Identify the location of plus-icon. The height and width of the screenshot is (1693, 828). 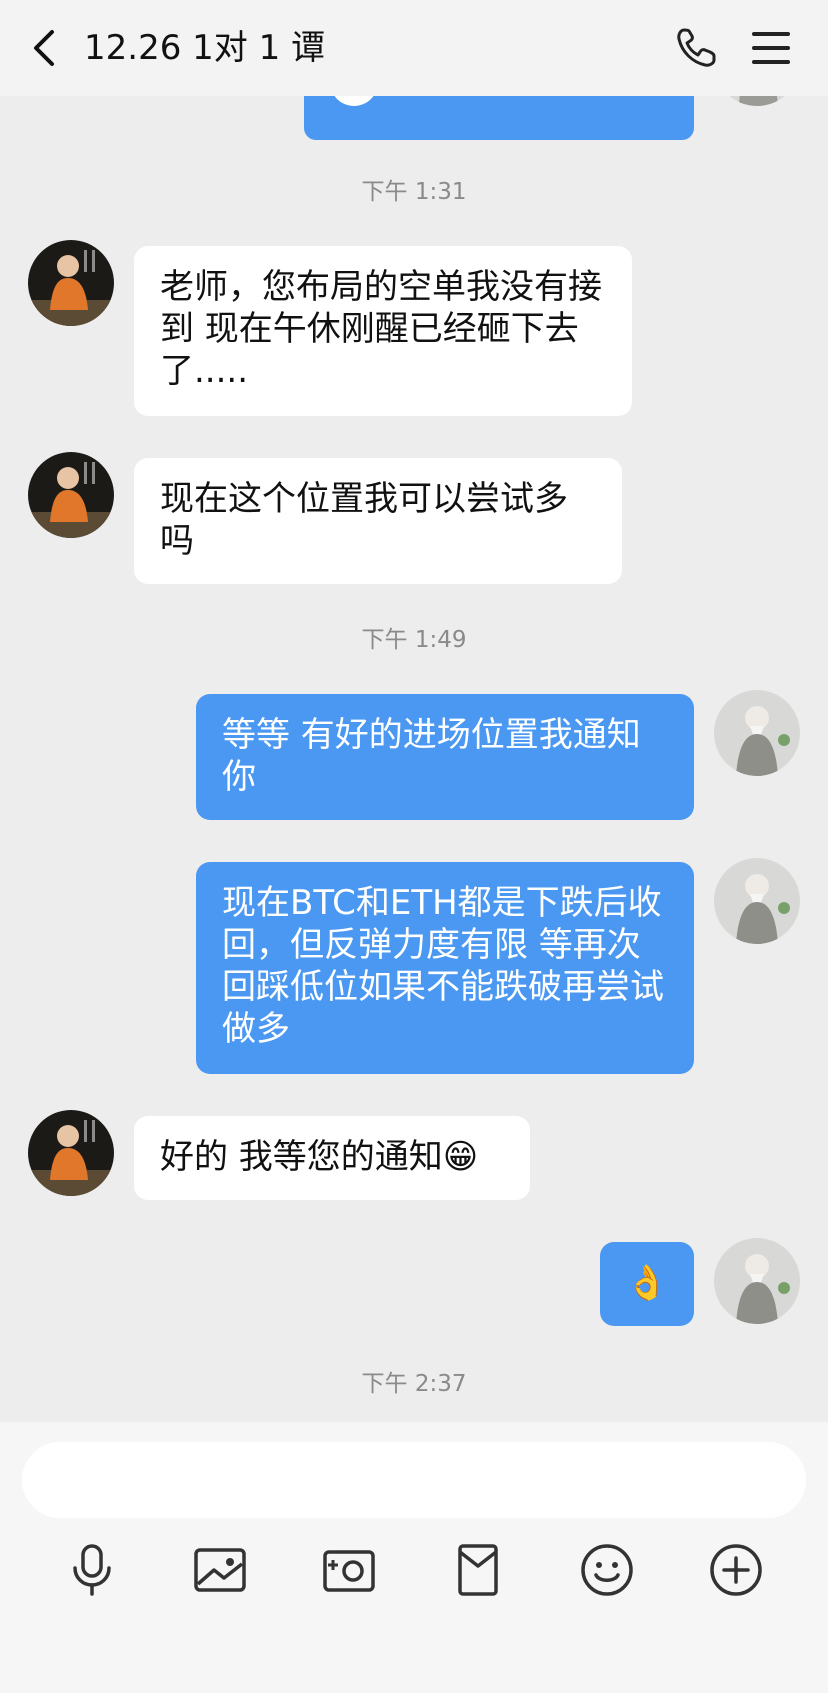
(736, 1570).